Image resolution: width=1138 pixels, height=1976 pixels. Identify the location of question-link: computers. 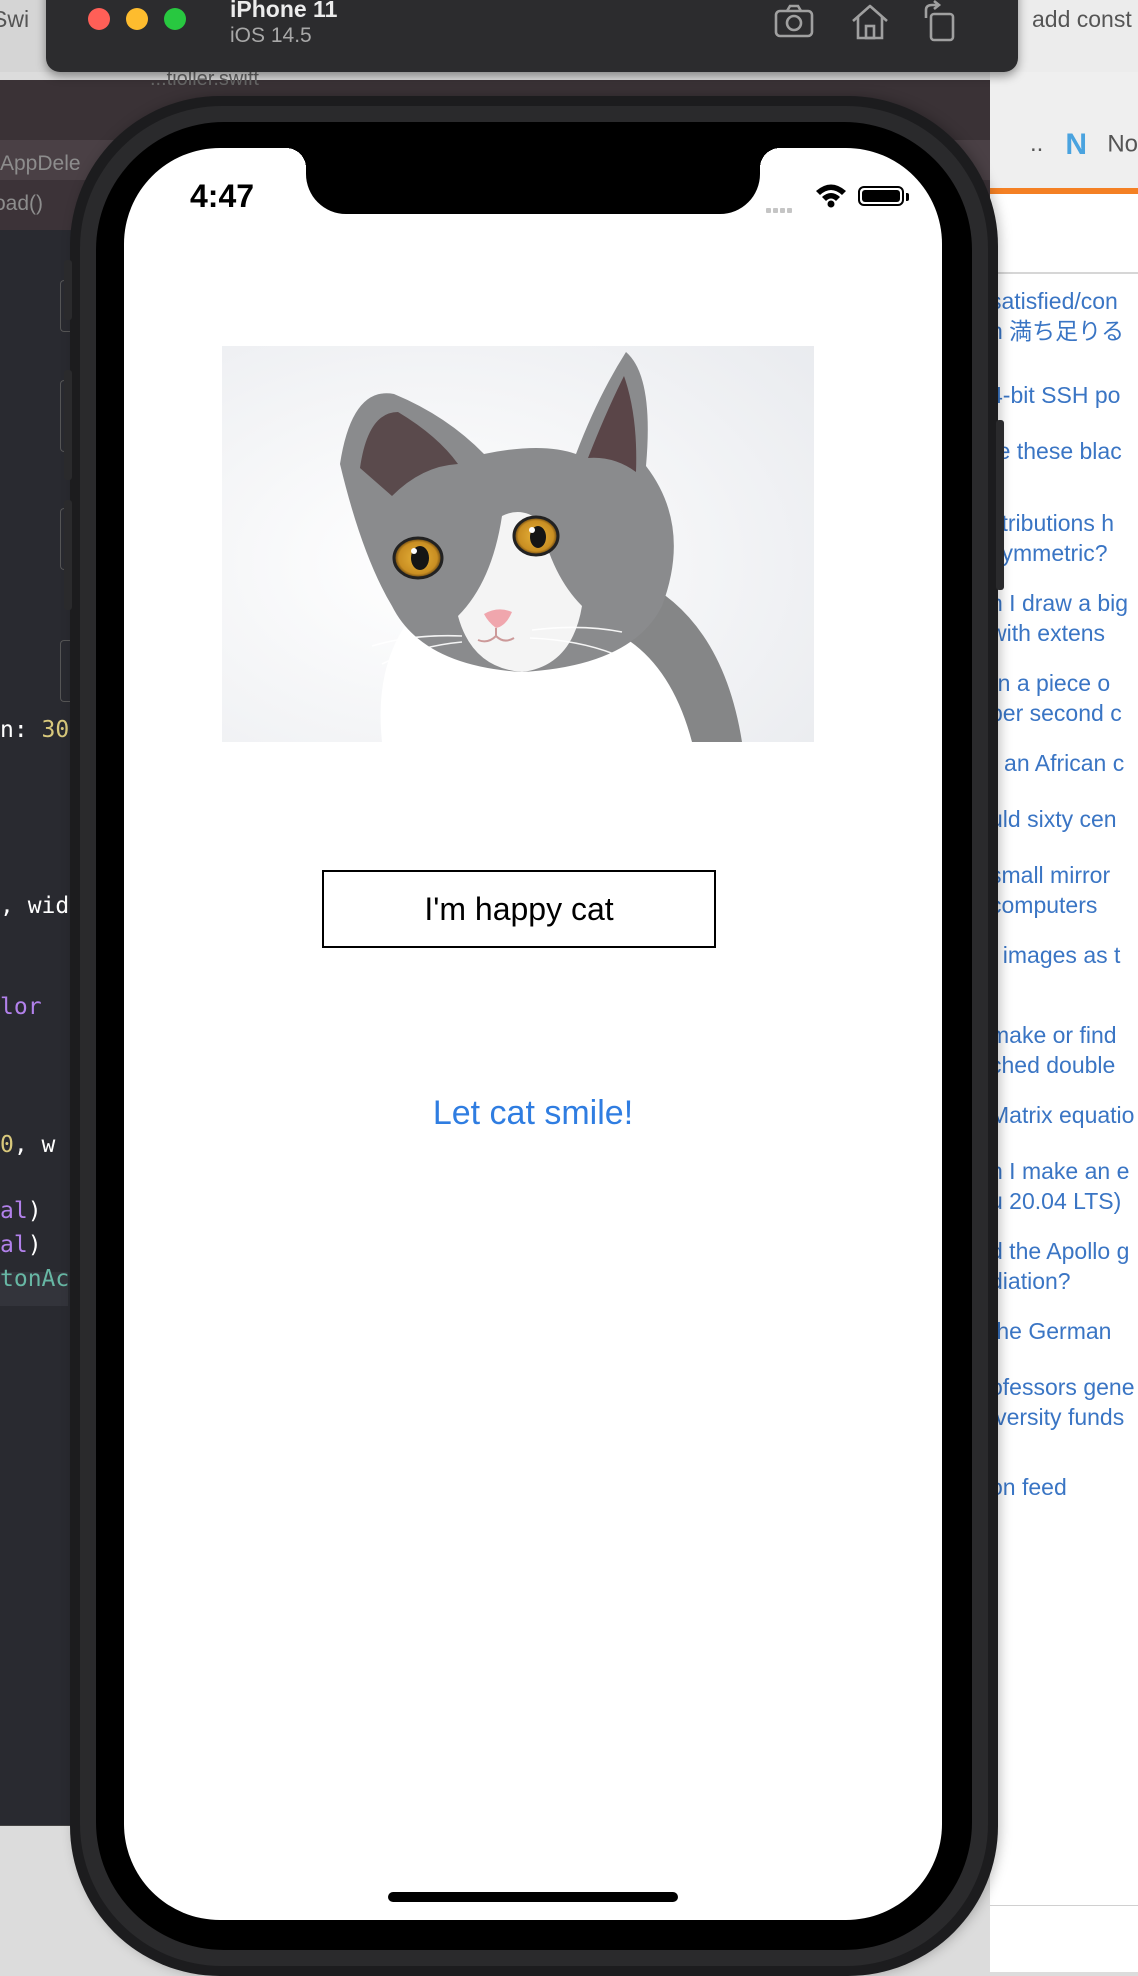
(1043, 905).